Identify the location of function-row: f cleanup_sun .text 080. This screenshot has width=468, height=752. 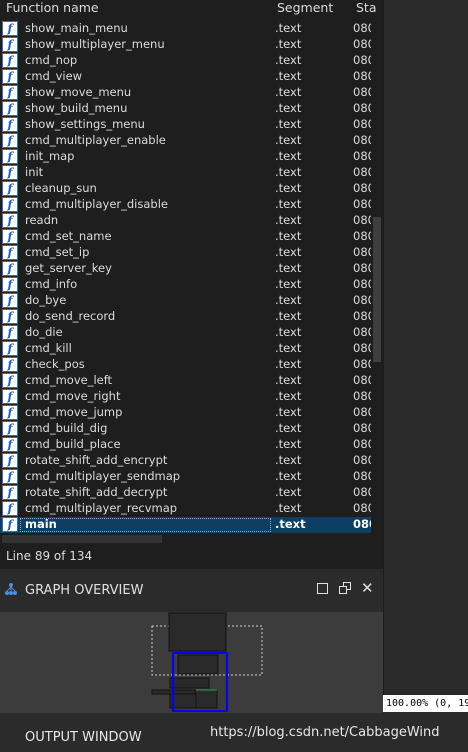
(187, 189).